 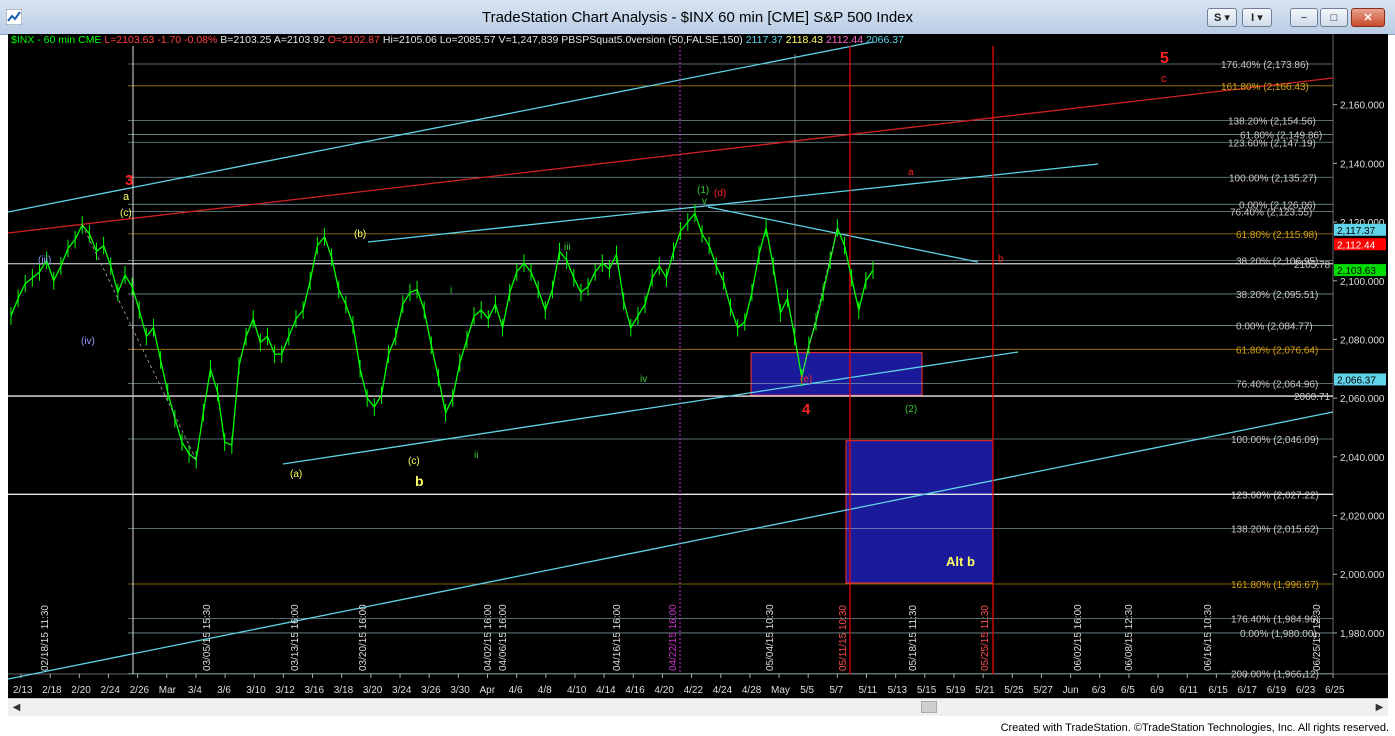 What do you see at coordinates (81, 690) in the screenshot?
I see `x-tick-label: 2/20` at bounding box center [81, 690].